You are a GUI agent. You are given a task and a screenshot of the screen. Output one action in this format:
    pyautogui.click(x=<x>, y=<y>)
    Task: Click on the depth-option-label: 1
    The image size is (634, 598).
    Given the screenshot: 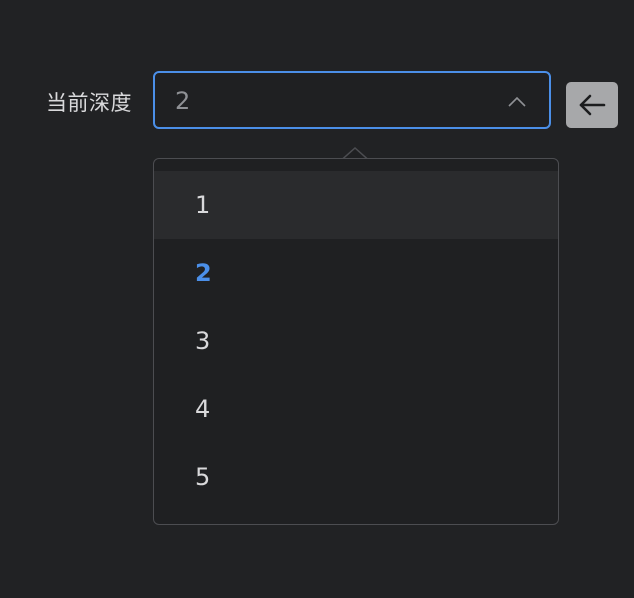 What is the action you would take?
    pyautogui.click(x=203, y=205)
    